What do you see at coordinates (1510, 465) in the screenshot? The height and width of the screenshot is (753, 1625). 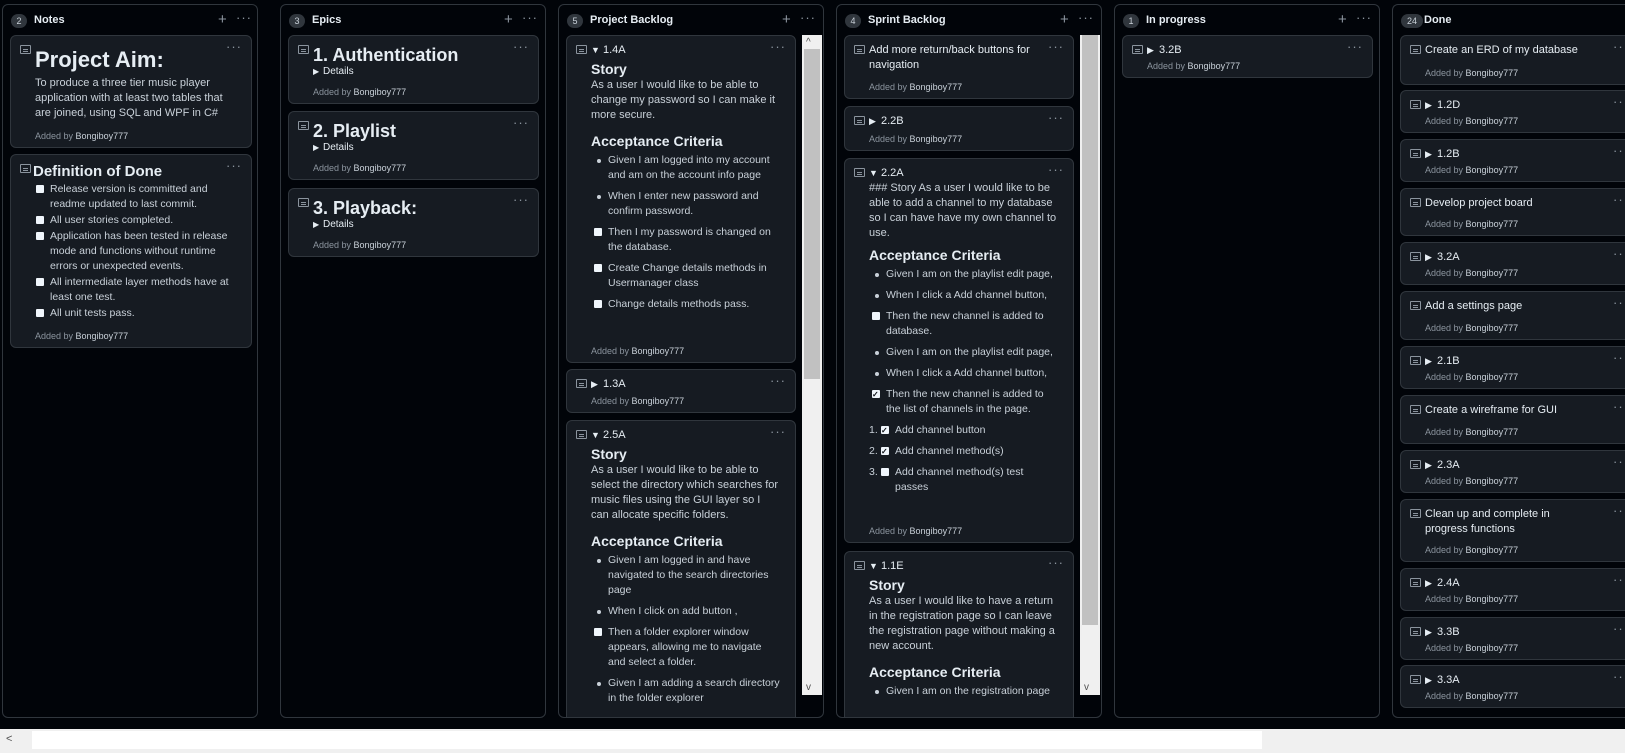 I see `card-title: ▶ 2.3A` at bounding box center [1510, 465].